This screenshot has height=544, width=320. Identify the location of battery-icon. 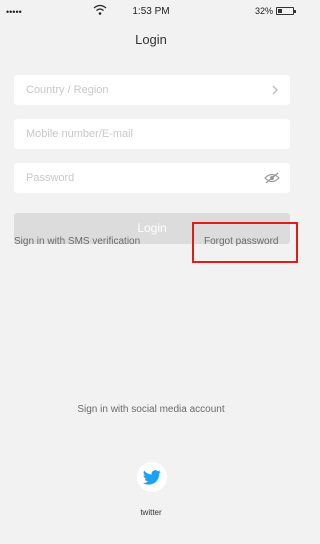
(286, 11).